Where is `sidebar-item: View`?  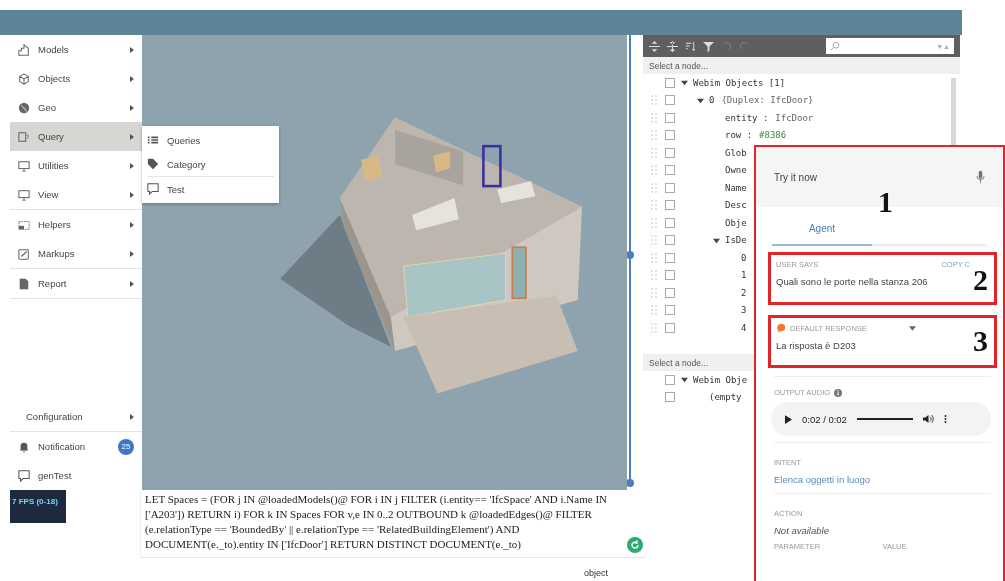 sidebar-item: View is located at coordinates (76, 194).